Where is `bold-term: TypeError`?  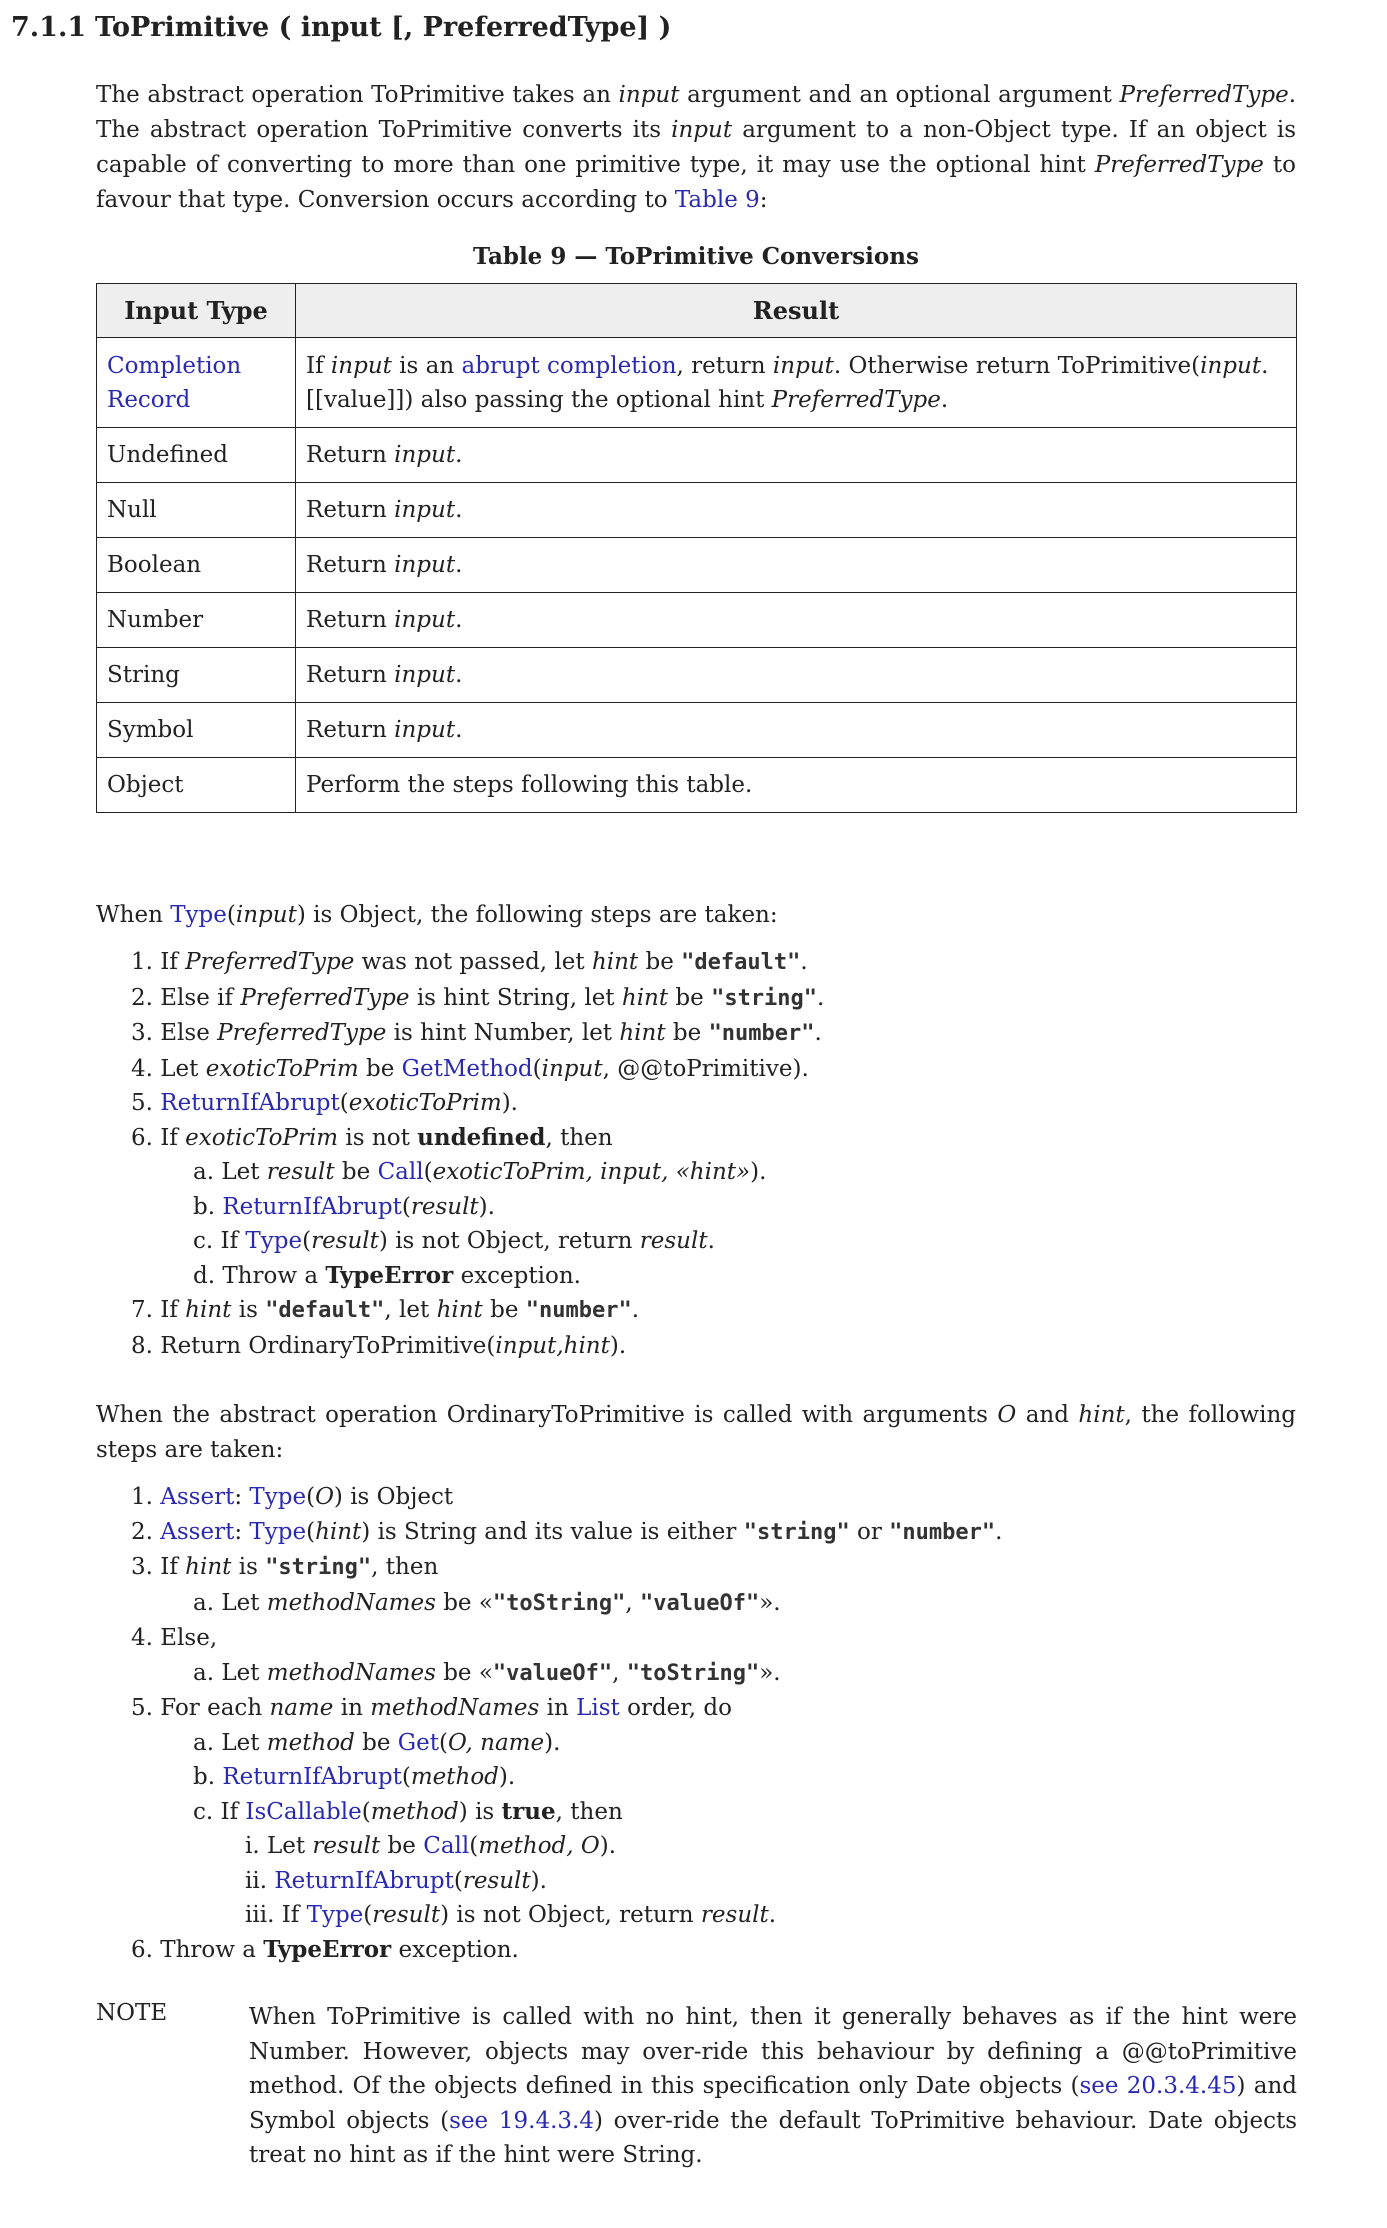 bold-term: TypeError is located at coordinates (327, 1949).